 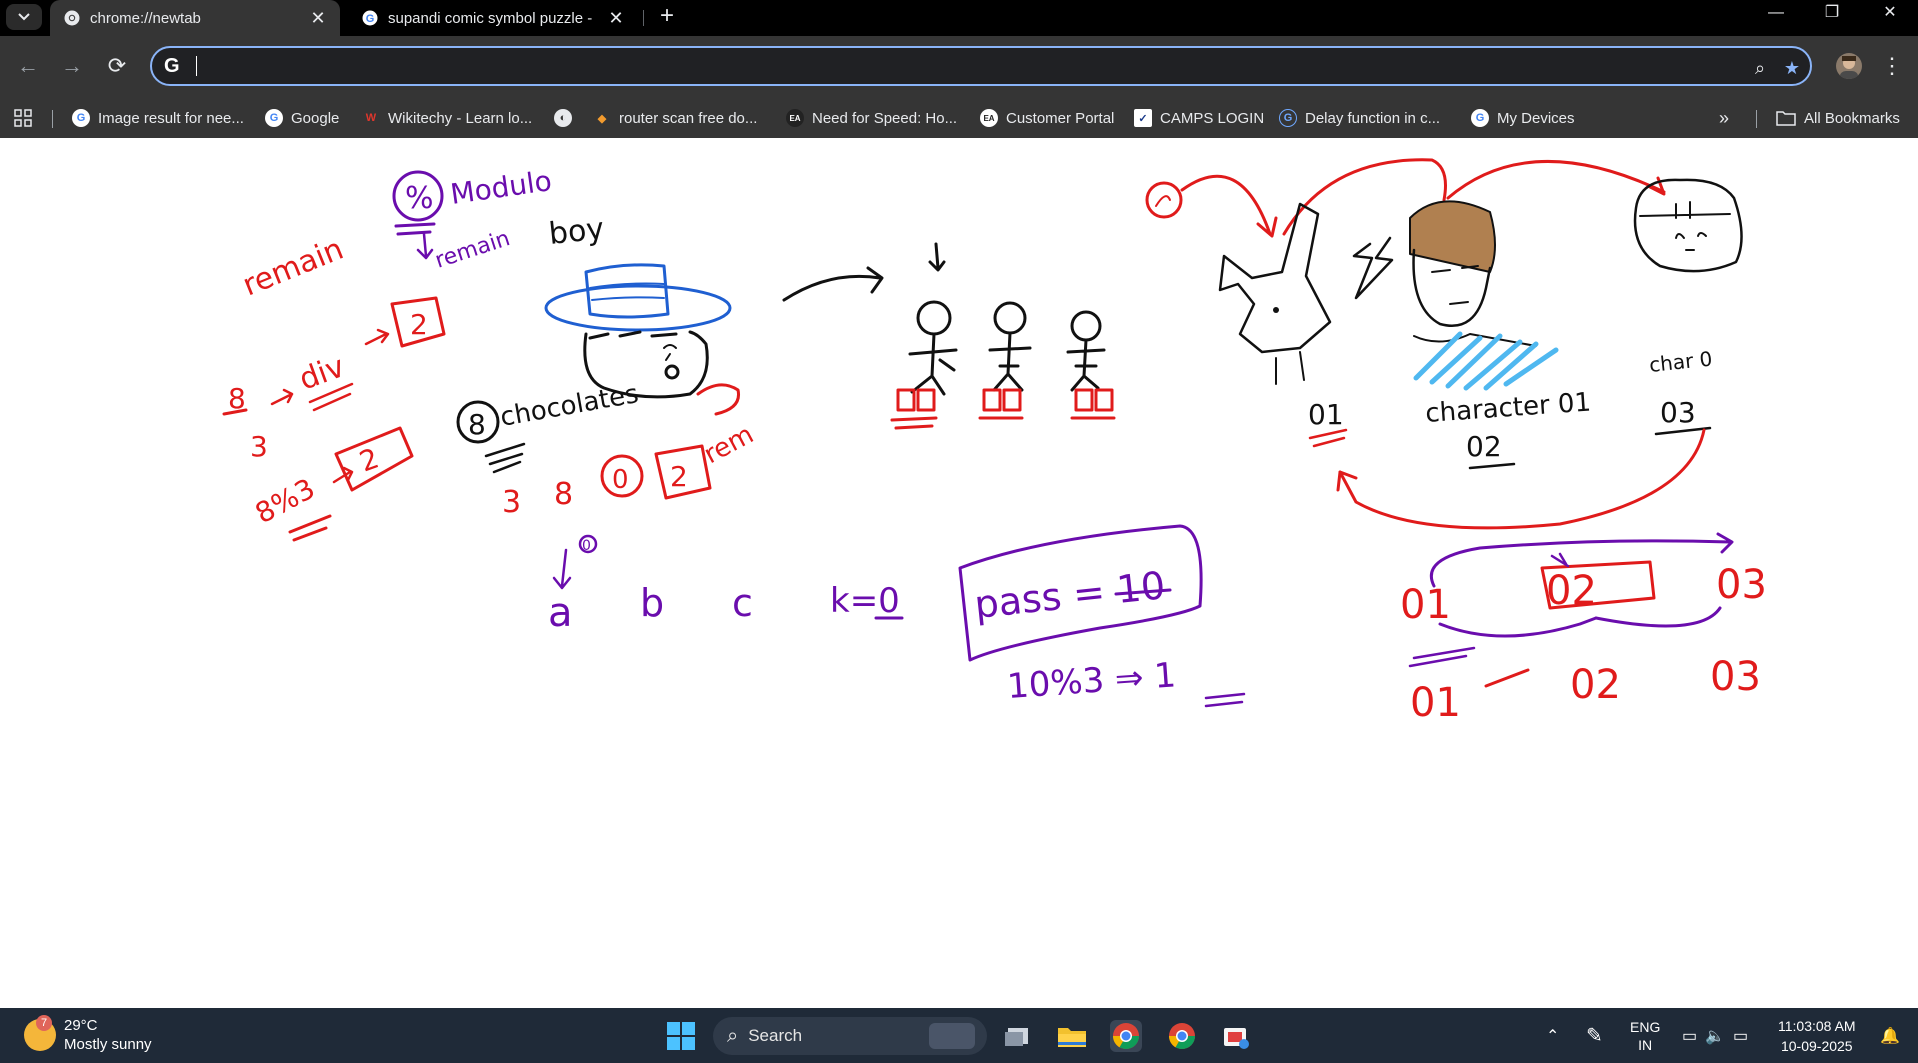 I want to click on seq-top-03: 03, so click(x=1741, y=585).